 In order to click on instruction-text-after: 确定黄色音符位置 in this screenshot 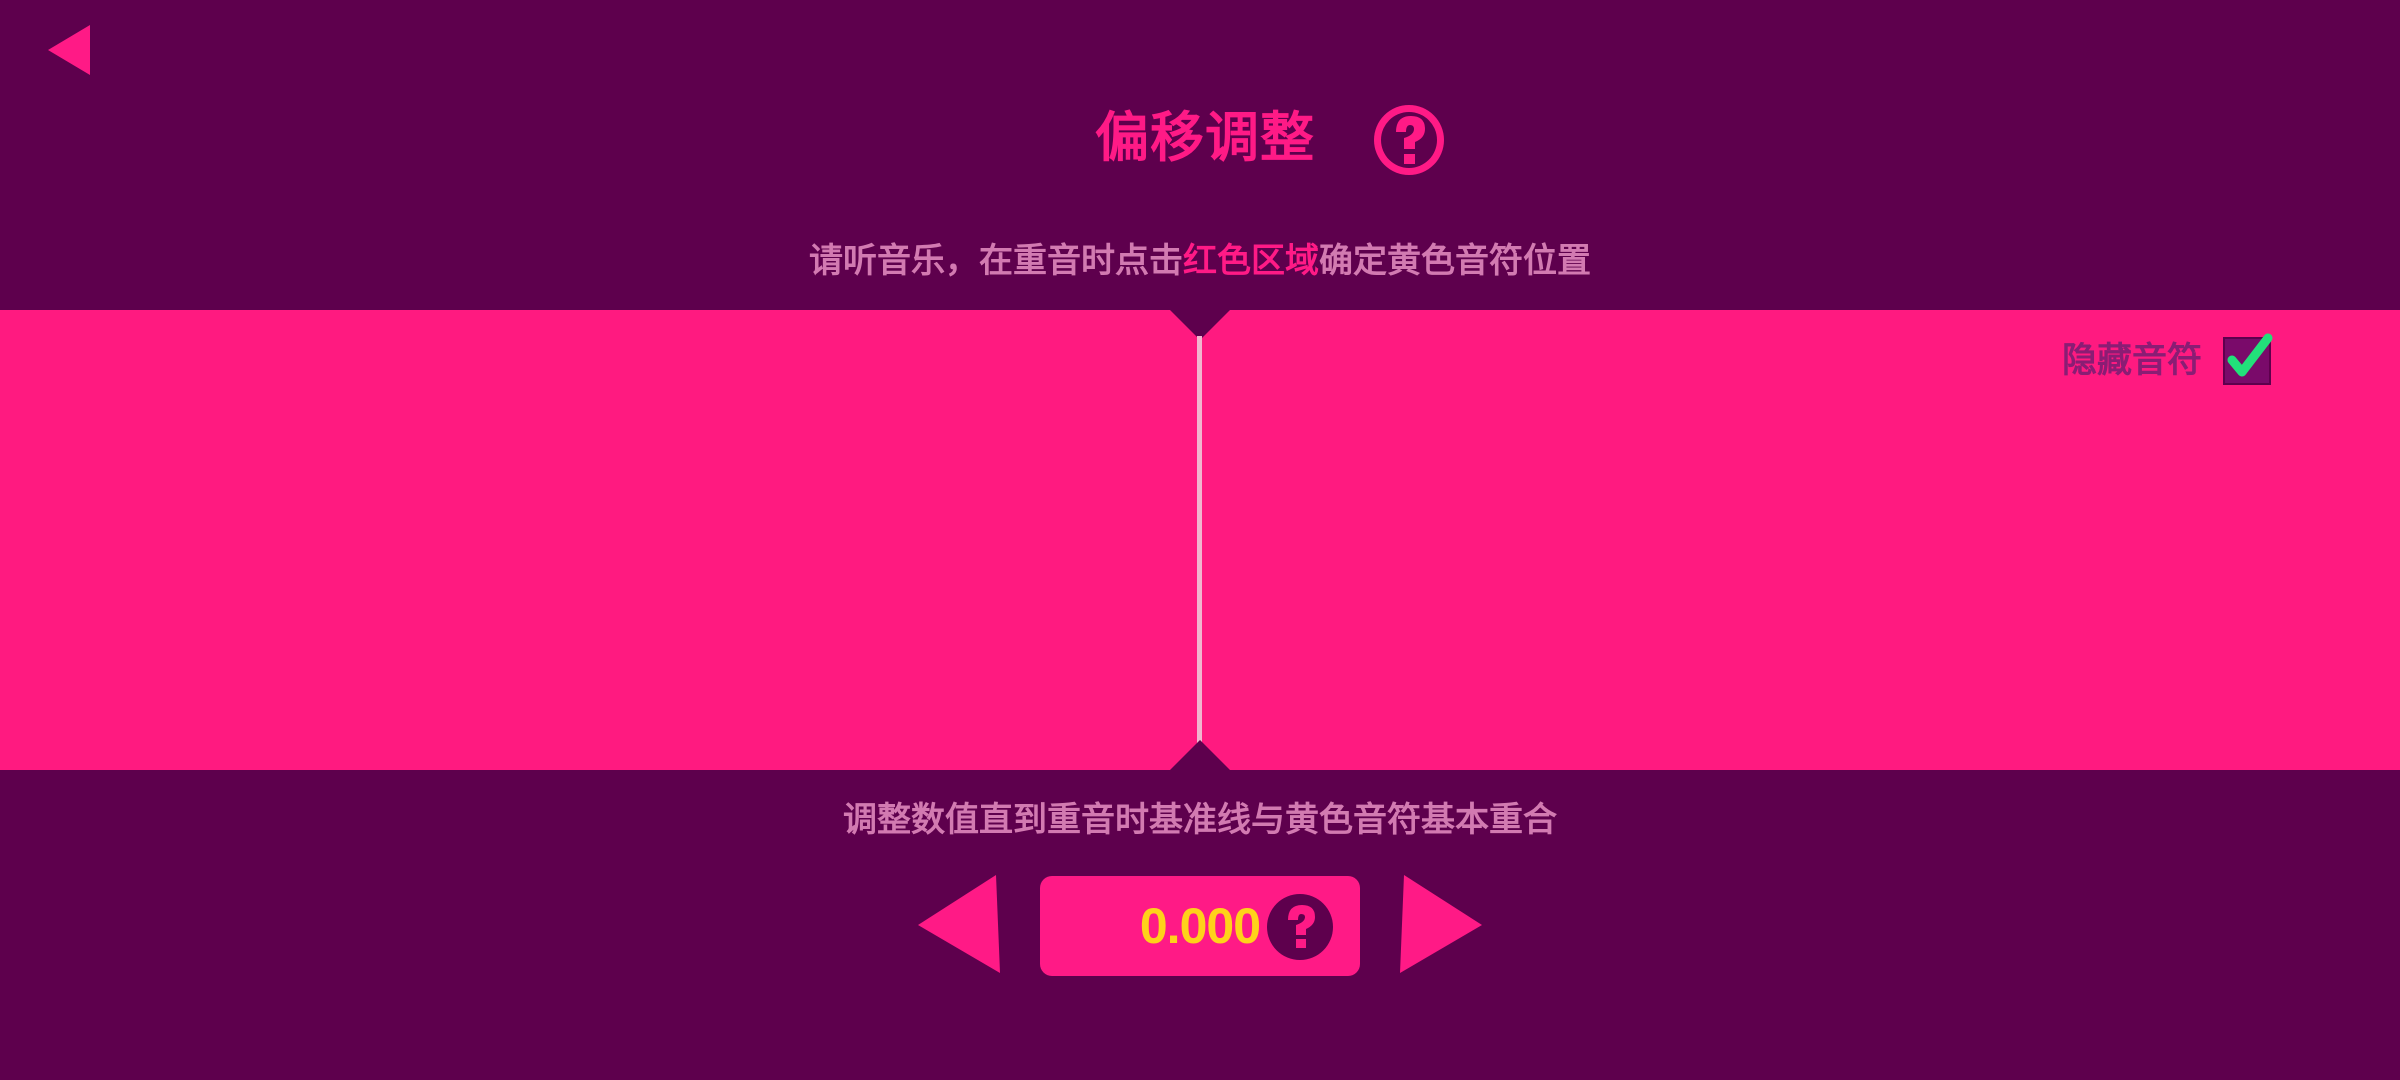, I will do `click(1455, 261)`.